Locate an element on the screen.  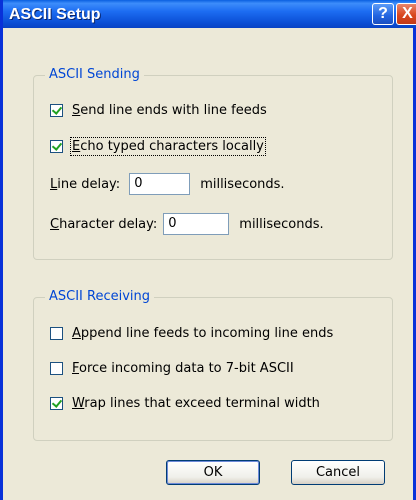
ascii-receiving-legend: ASCII Receiving is located at coordinates (100, 297).